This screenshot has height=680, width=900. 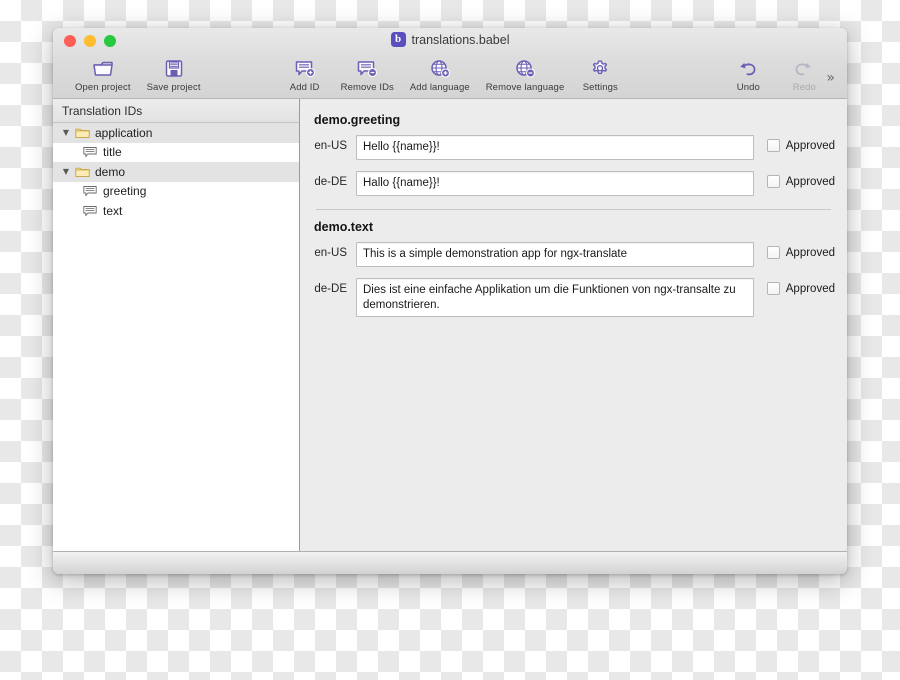 I want to click on zoom-button, so click(x=110, y=41).